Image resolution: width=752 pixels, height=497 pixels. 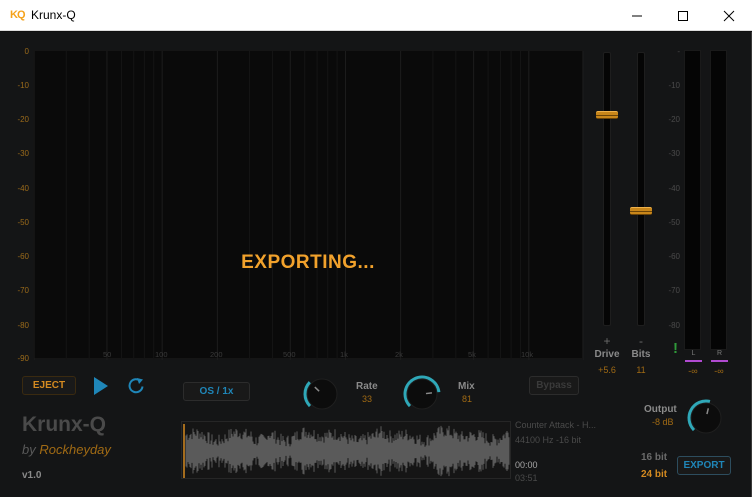 I want to click on brand-name: Krunx-Q, so click(x=64, y=424).